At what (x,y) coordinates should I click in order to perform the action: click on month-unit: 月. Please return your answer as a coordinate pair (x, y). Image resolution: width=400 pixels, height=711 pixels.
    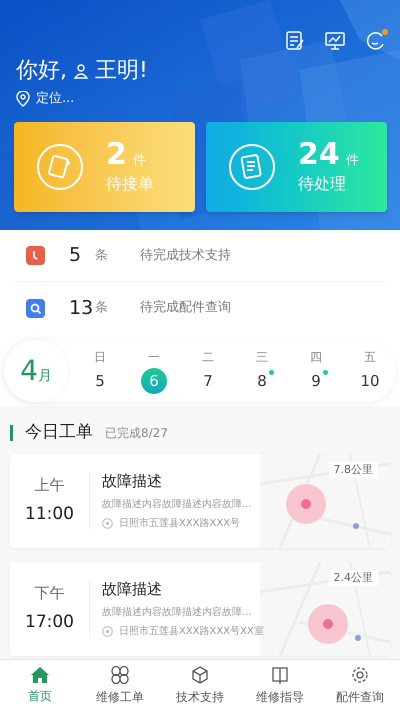
    Looking at the image, I should click on (45, 376).